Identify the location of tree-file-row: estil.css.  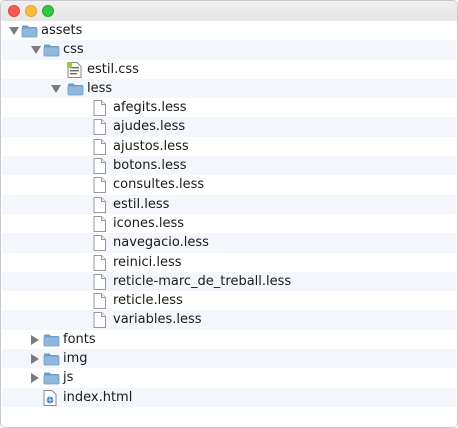
(229, 69).